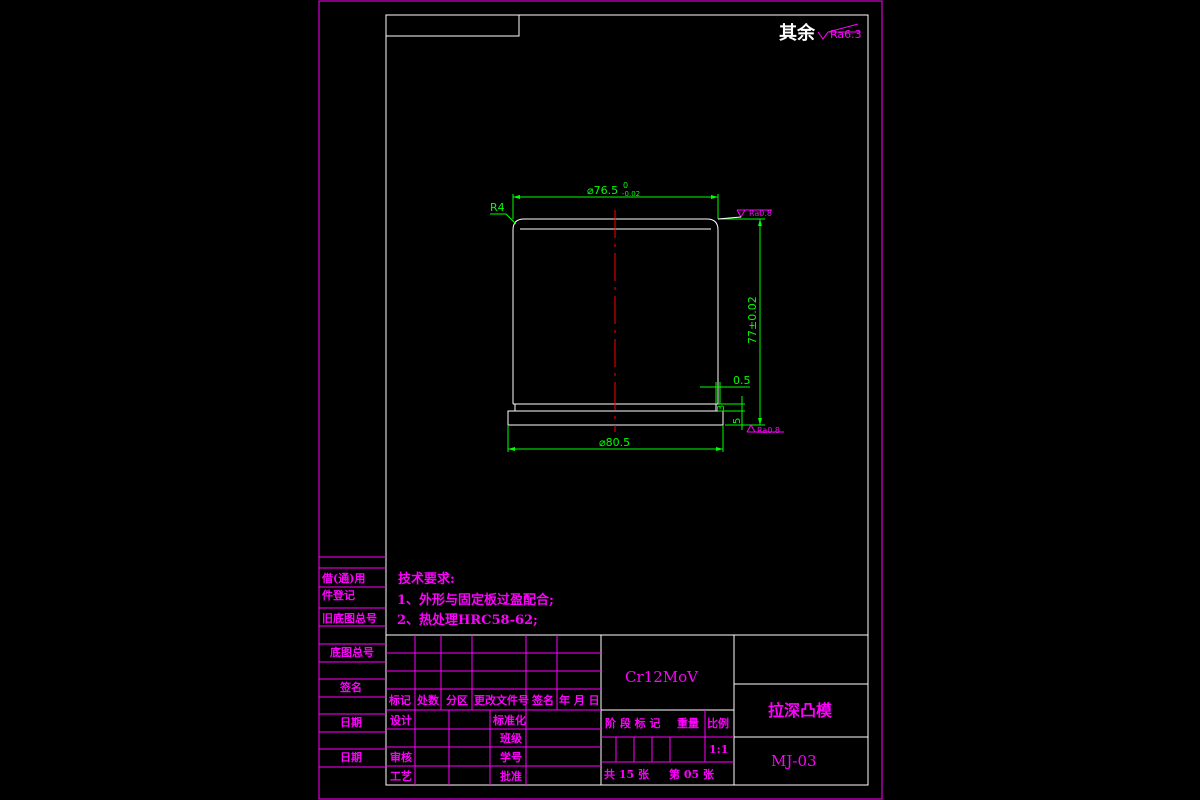 The height and width of the screenshot is (800, 1200). What do you see at coordinates (501, 700) in the screenshot?
I see `rev-h-doc: 更改文件号` at bounding box center [501, 700].